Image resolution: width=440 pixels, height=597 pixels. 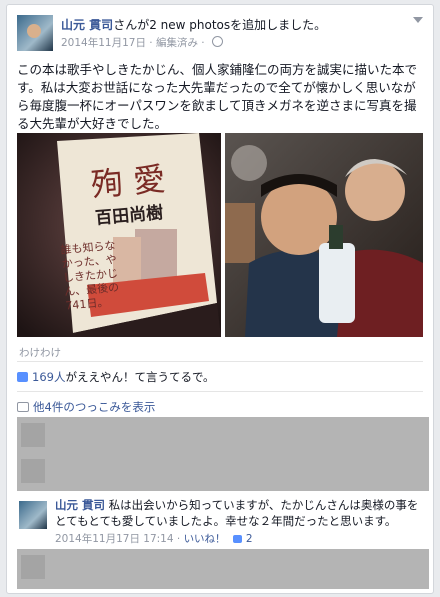 What do you see at coordinates (140, 377) in the screenshot?
I see `like-text: がええやん！て言うてるで。` at bounding box center [140, 377].